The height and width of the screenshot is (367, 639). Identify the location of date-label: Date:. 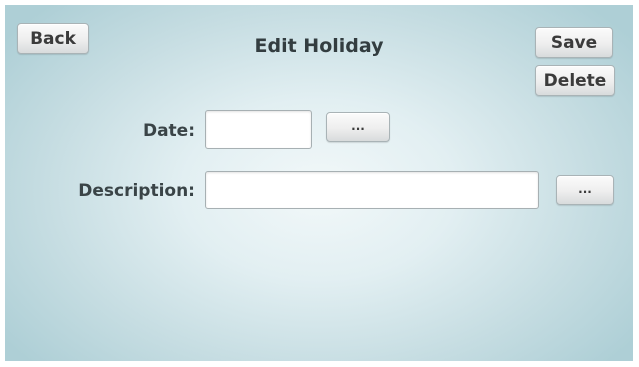
(168, 131).